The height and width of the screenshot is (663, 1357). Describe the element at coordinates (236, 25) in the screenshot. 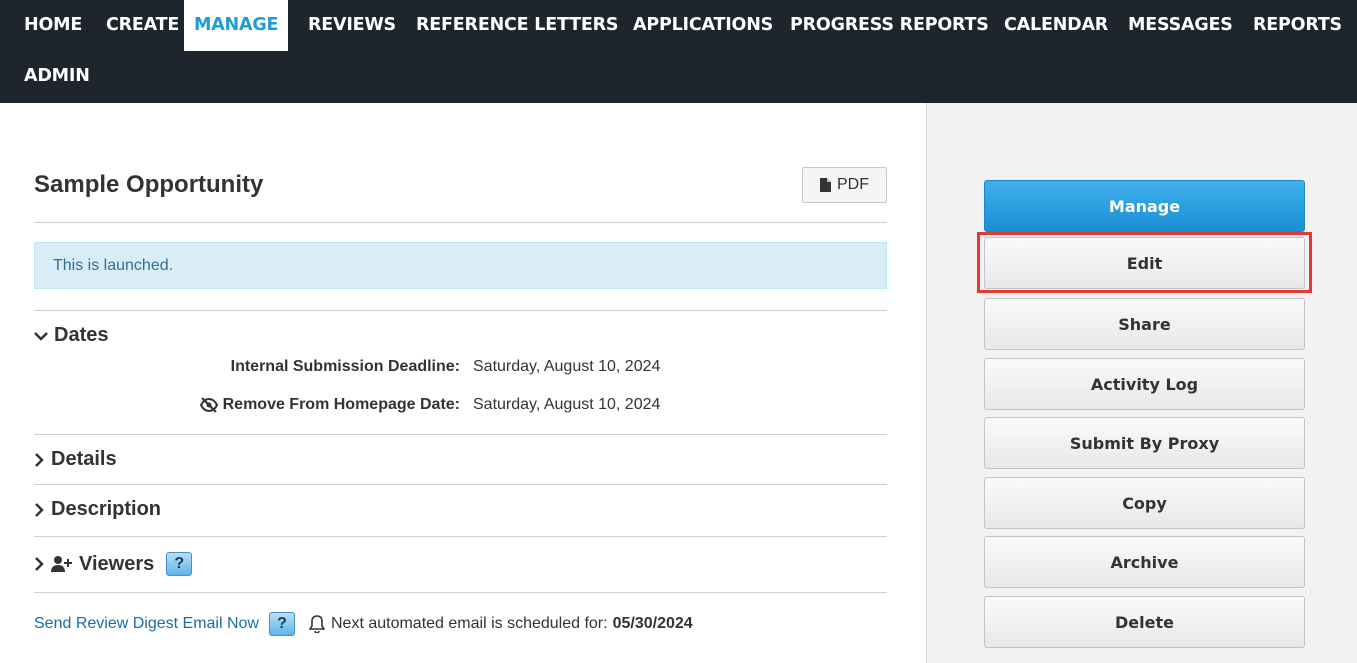

I see `nav-manage: MANAGE` at that location.